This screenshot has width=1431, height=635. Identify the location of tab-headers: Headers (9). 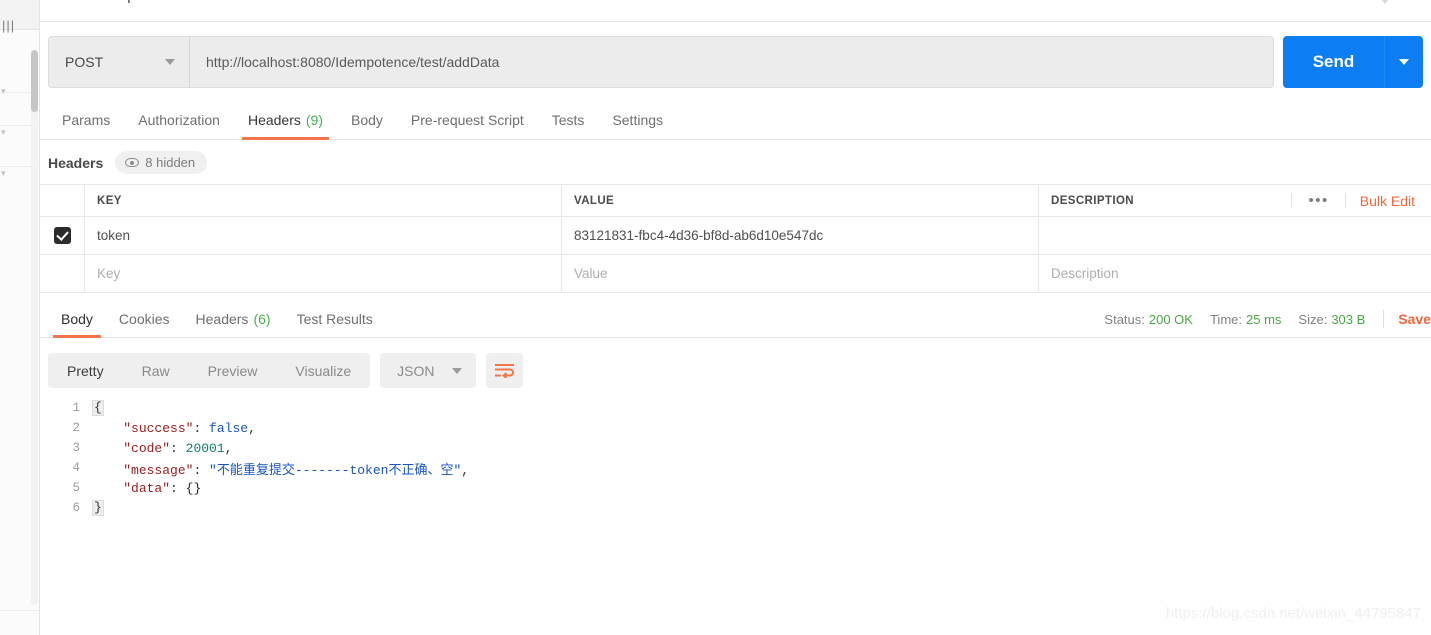
(285, 120).